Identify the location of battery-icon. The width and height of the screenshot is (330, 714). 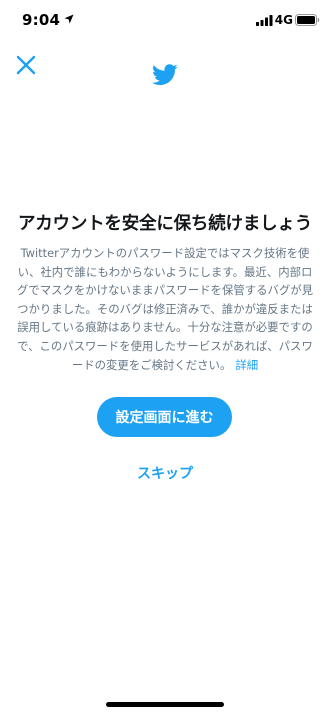
(307, 20).